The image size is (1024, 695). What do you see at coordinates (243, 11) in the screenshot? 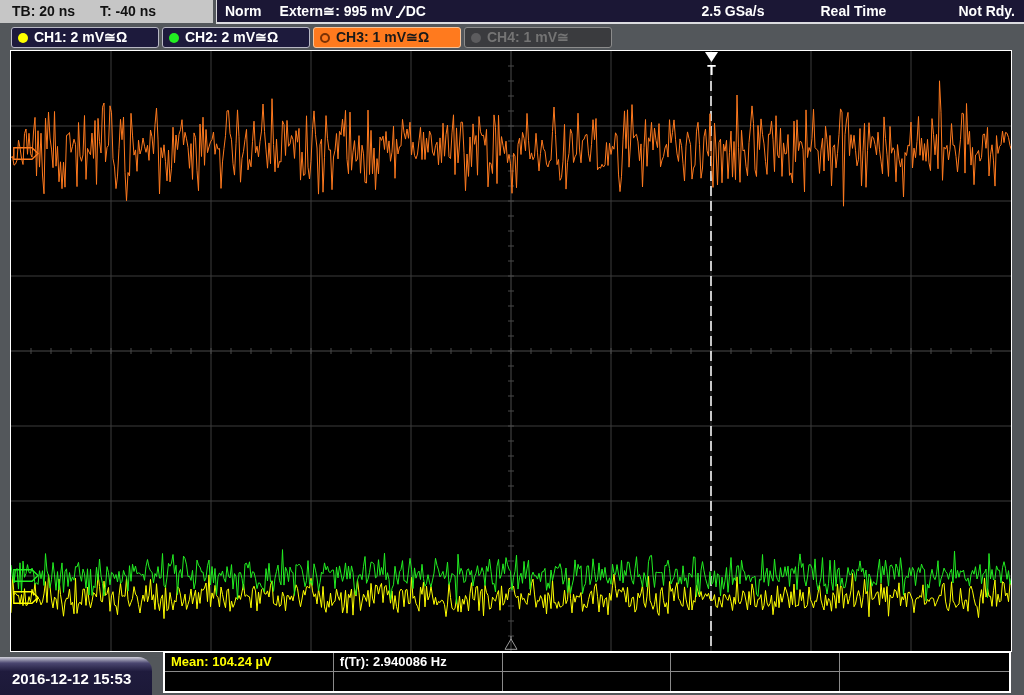
I see `trigger-mode-label: Norm` at bounding box center [243, 11].